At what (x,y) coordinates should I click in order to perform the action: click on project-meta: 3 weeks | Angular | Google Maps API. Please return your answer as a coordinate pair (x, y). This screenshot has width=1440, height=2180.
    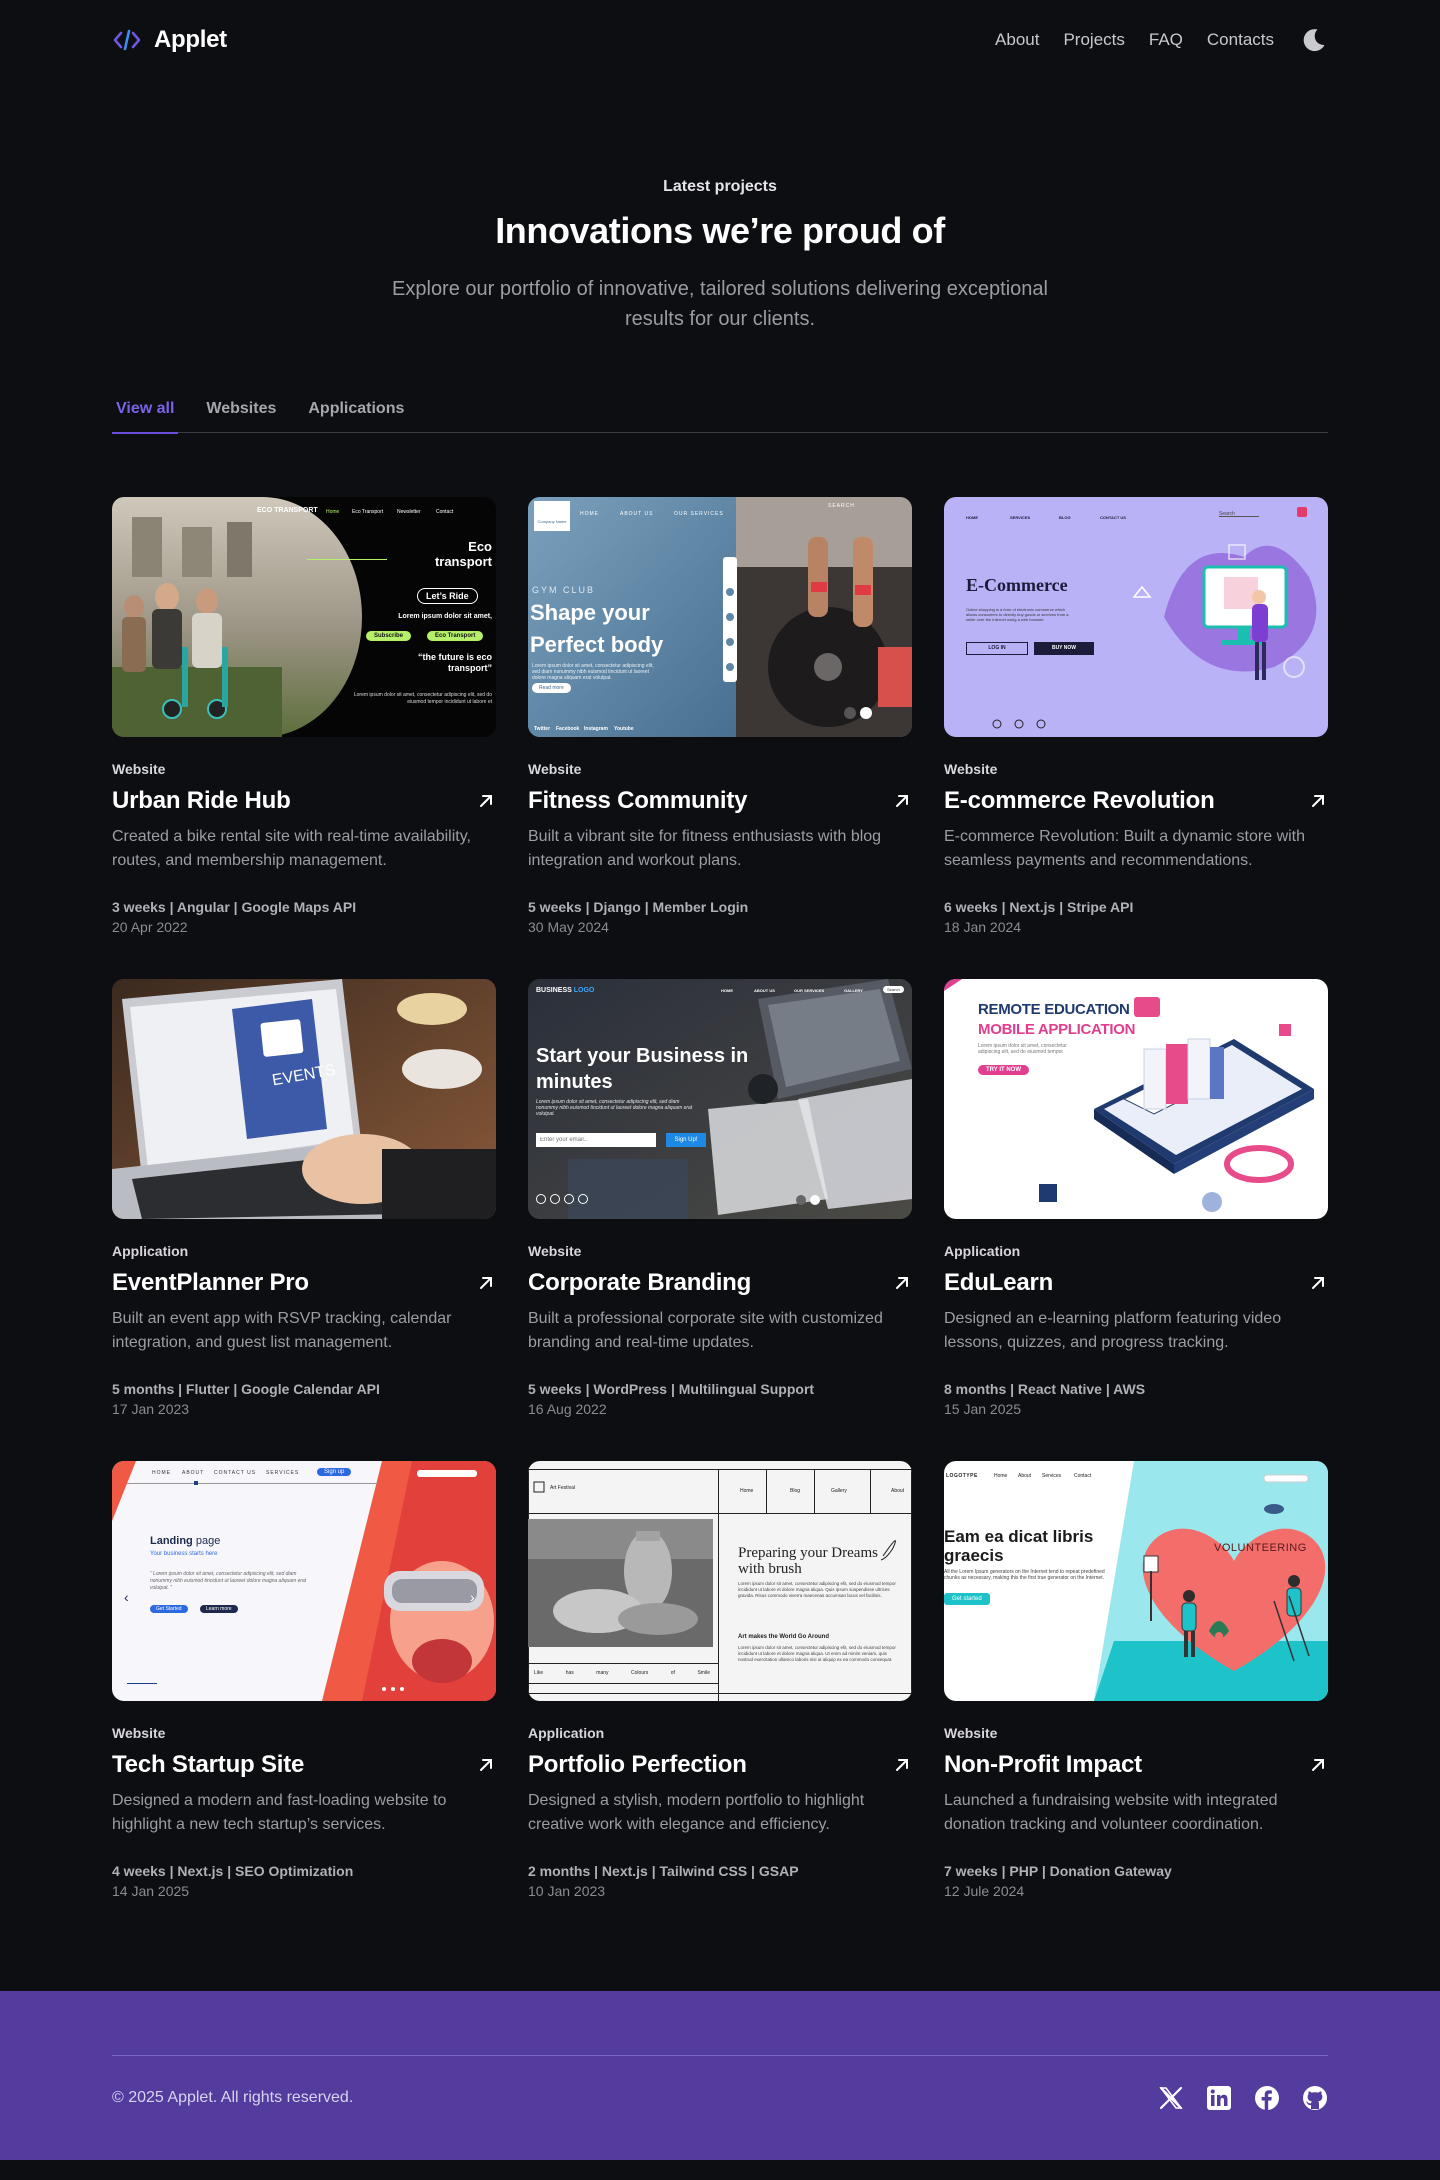
    Looking at the image, I should click on (234, 907).